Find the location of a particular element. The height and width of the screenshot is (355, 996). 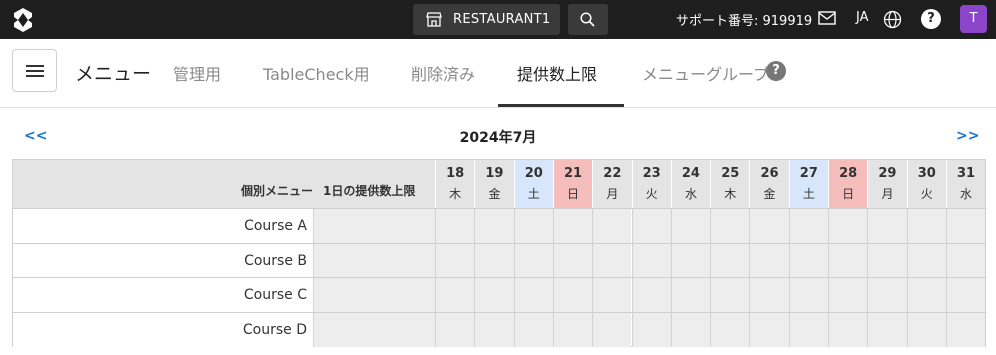

course-name: Course C is located at coordinates (163, 295).